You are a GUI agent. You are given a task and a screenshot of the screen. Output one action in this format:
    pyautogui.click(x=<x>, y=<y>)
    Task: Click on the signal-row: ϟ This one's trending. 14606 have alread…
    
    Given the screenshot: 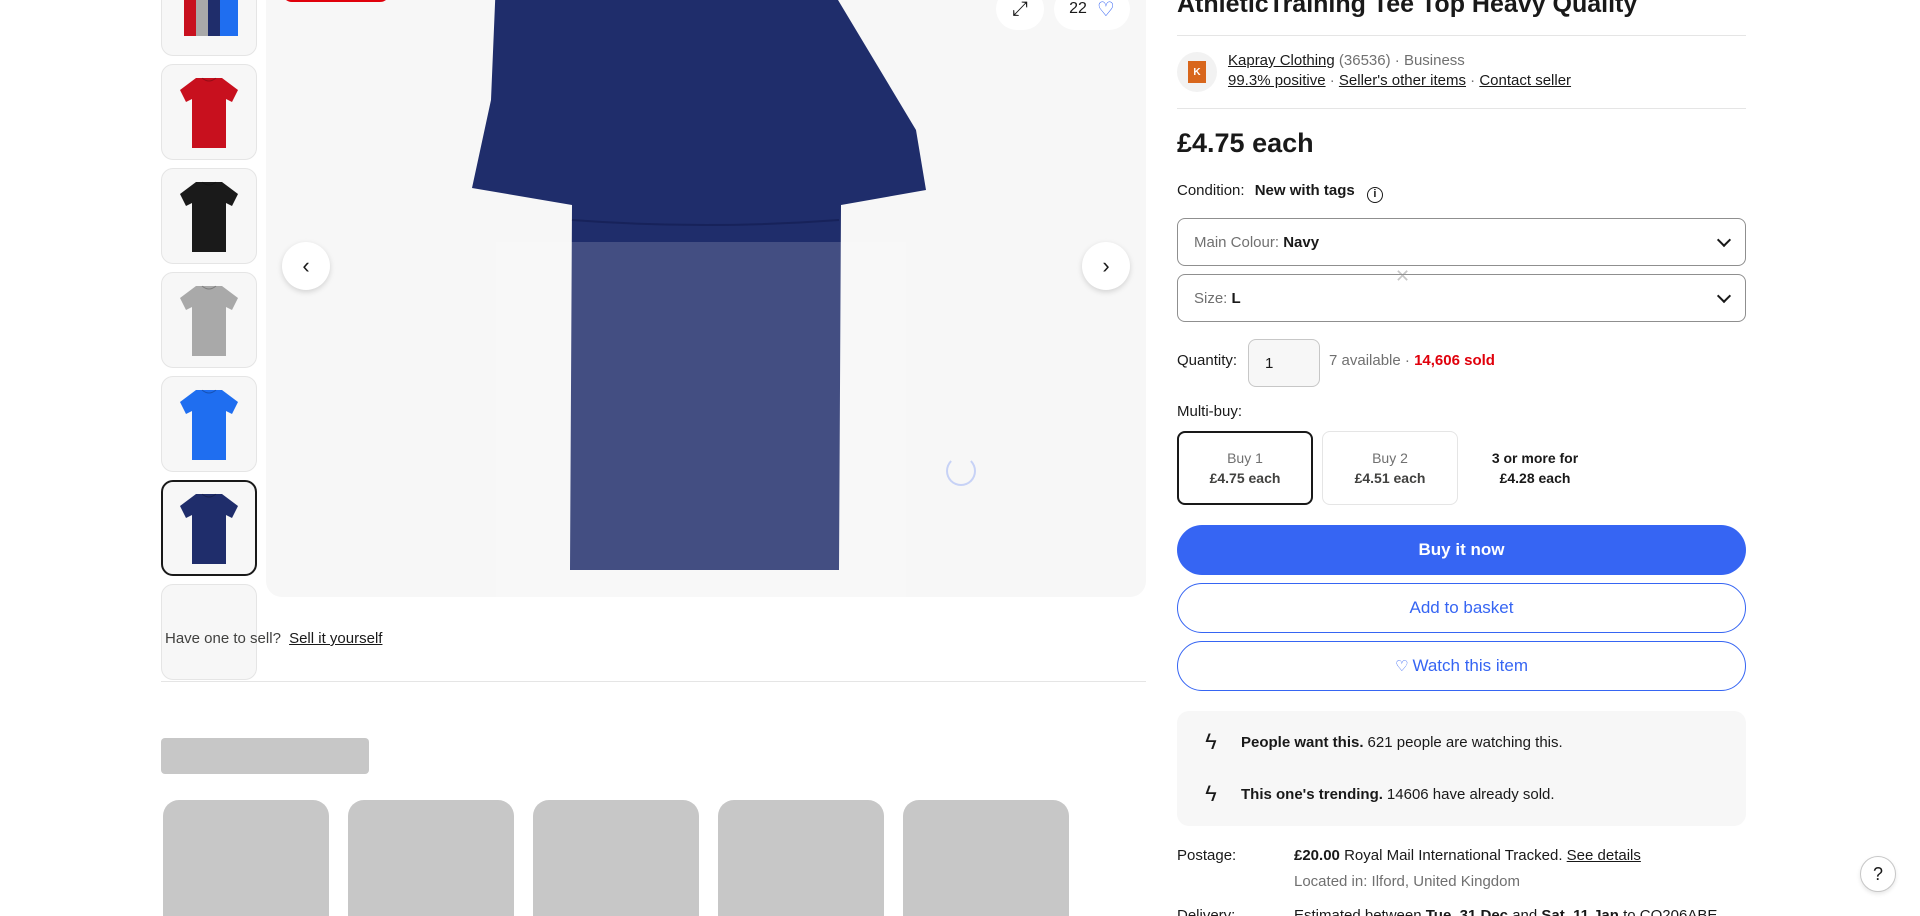 What is the action you would take?
    pyautogui.click(x=1376, y=794)
    